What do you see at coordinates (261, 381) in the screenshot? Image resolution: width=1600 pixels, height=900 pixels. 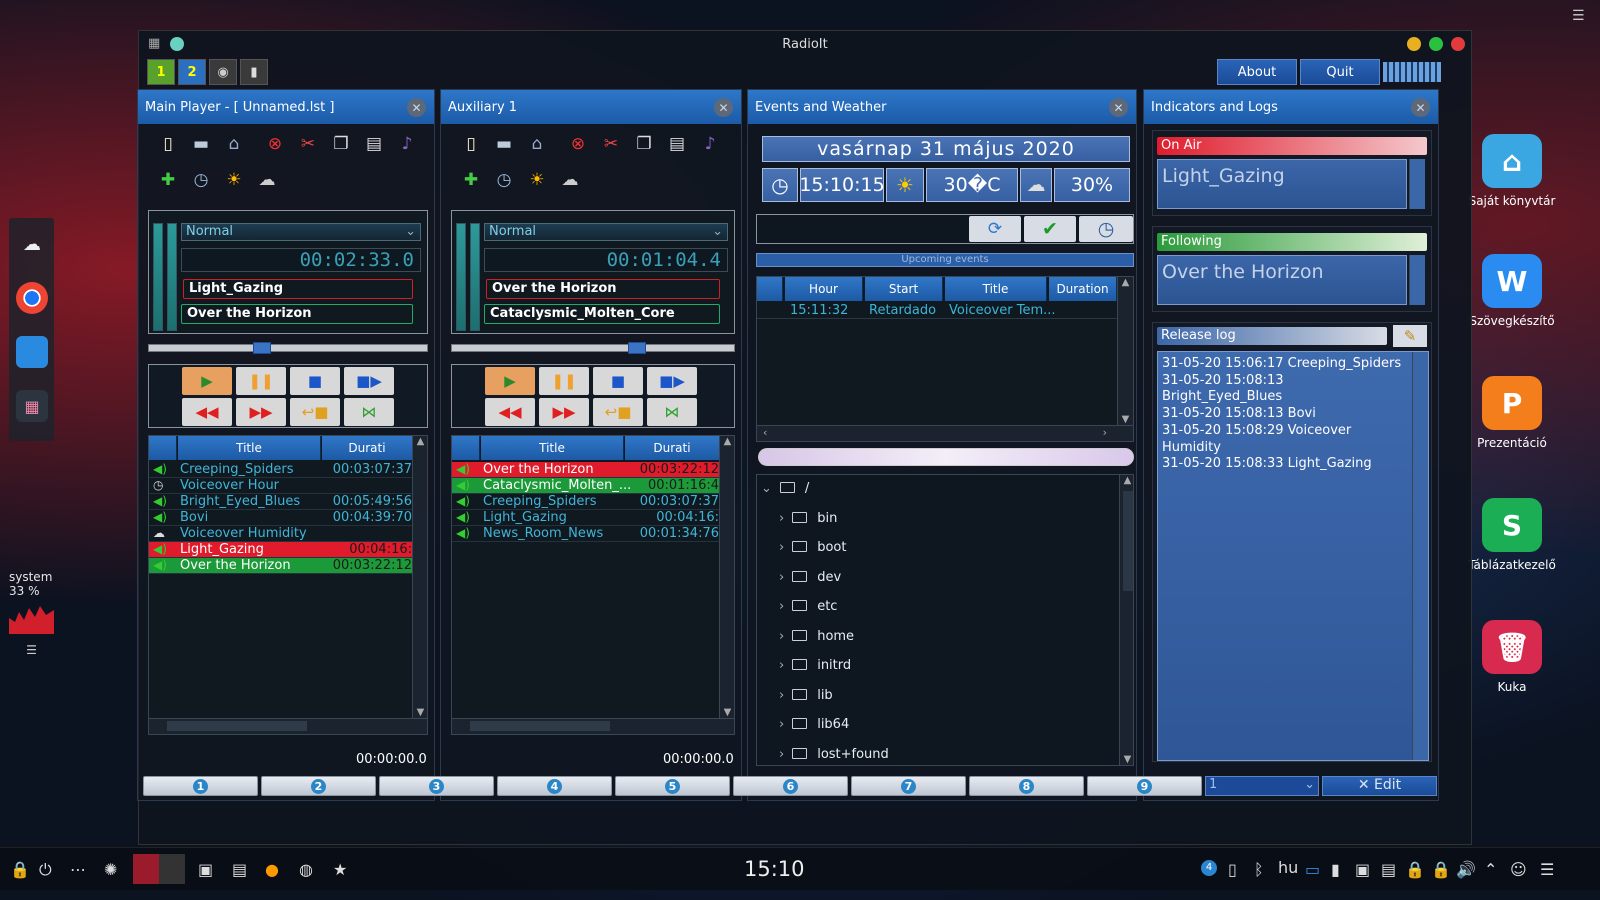 I see `pause-button: ❚❚` at bounding box center [261, 381].